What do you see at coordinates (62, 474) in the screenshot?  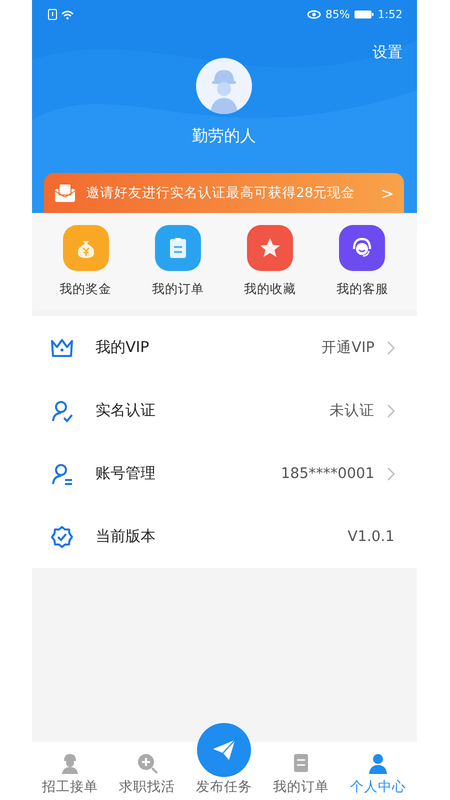 I see `user-lines-icon` at bounding box center [62, 474].